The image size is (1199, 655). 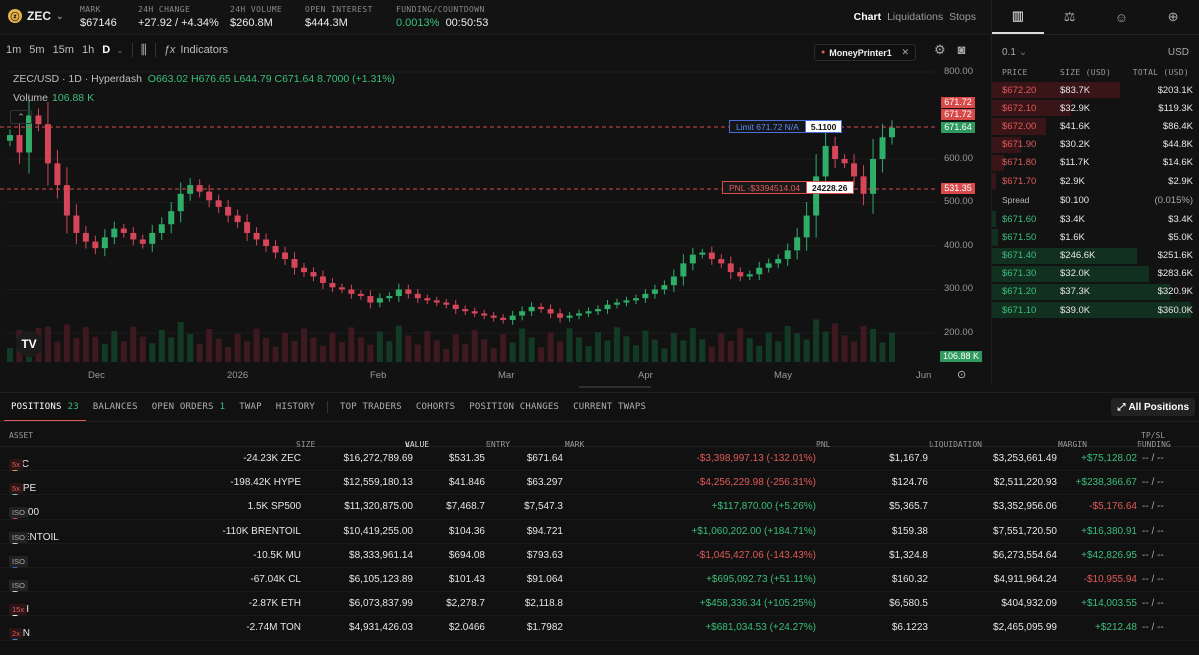 What do you see at coordinates (958, 114) in the screenshot?
I see `limit-price-tag: 671.72` at bounding box center [958, 114].